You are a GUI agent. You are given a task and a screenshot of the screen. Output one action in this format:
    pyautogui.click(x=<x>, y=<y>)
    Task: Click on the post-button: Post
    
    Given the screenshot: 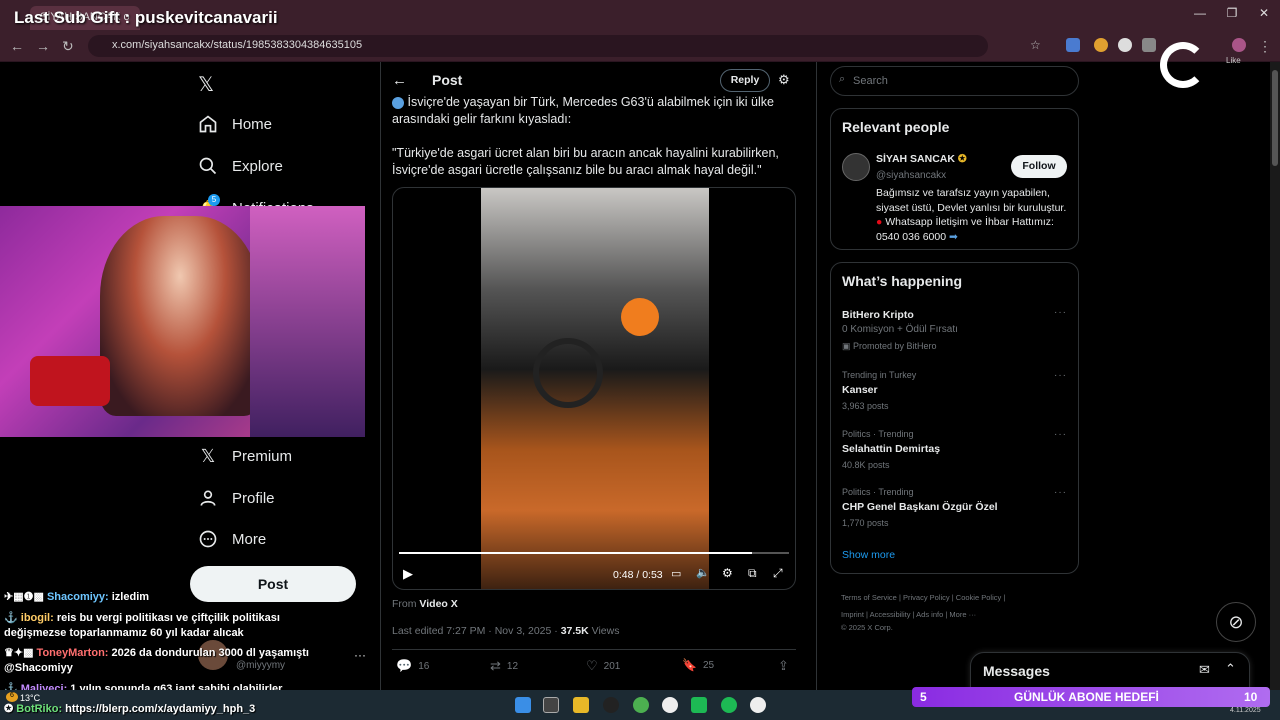 What is the action you would take?
    pyautogui.click(x=273, y=584)
    